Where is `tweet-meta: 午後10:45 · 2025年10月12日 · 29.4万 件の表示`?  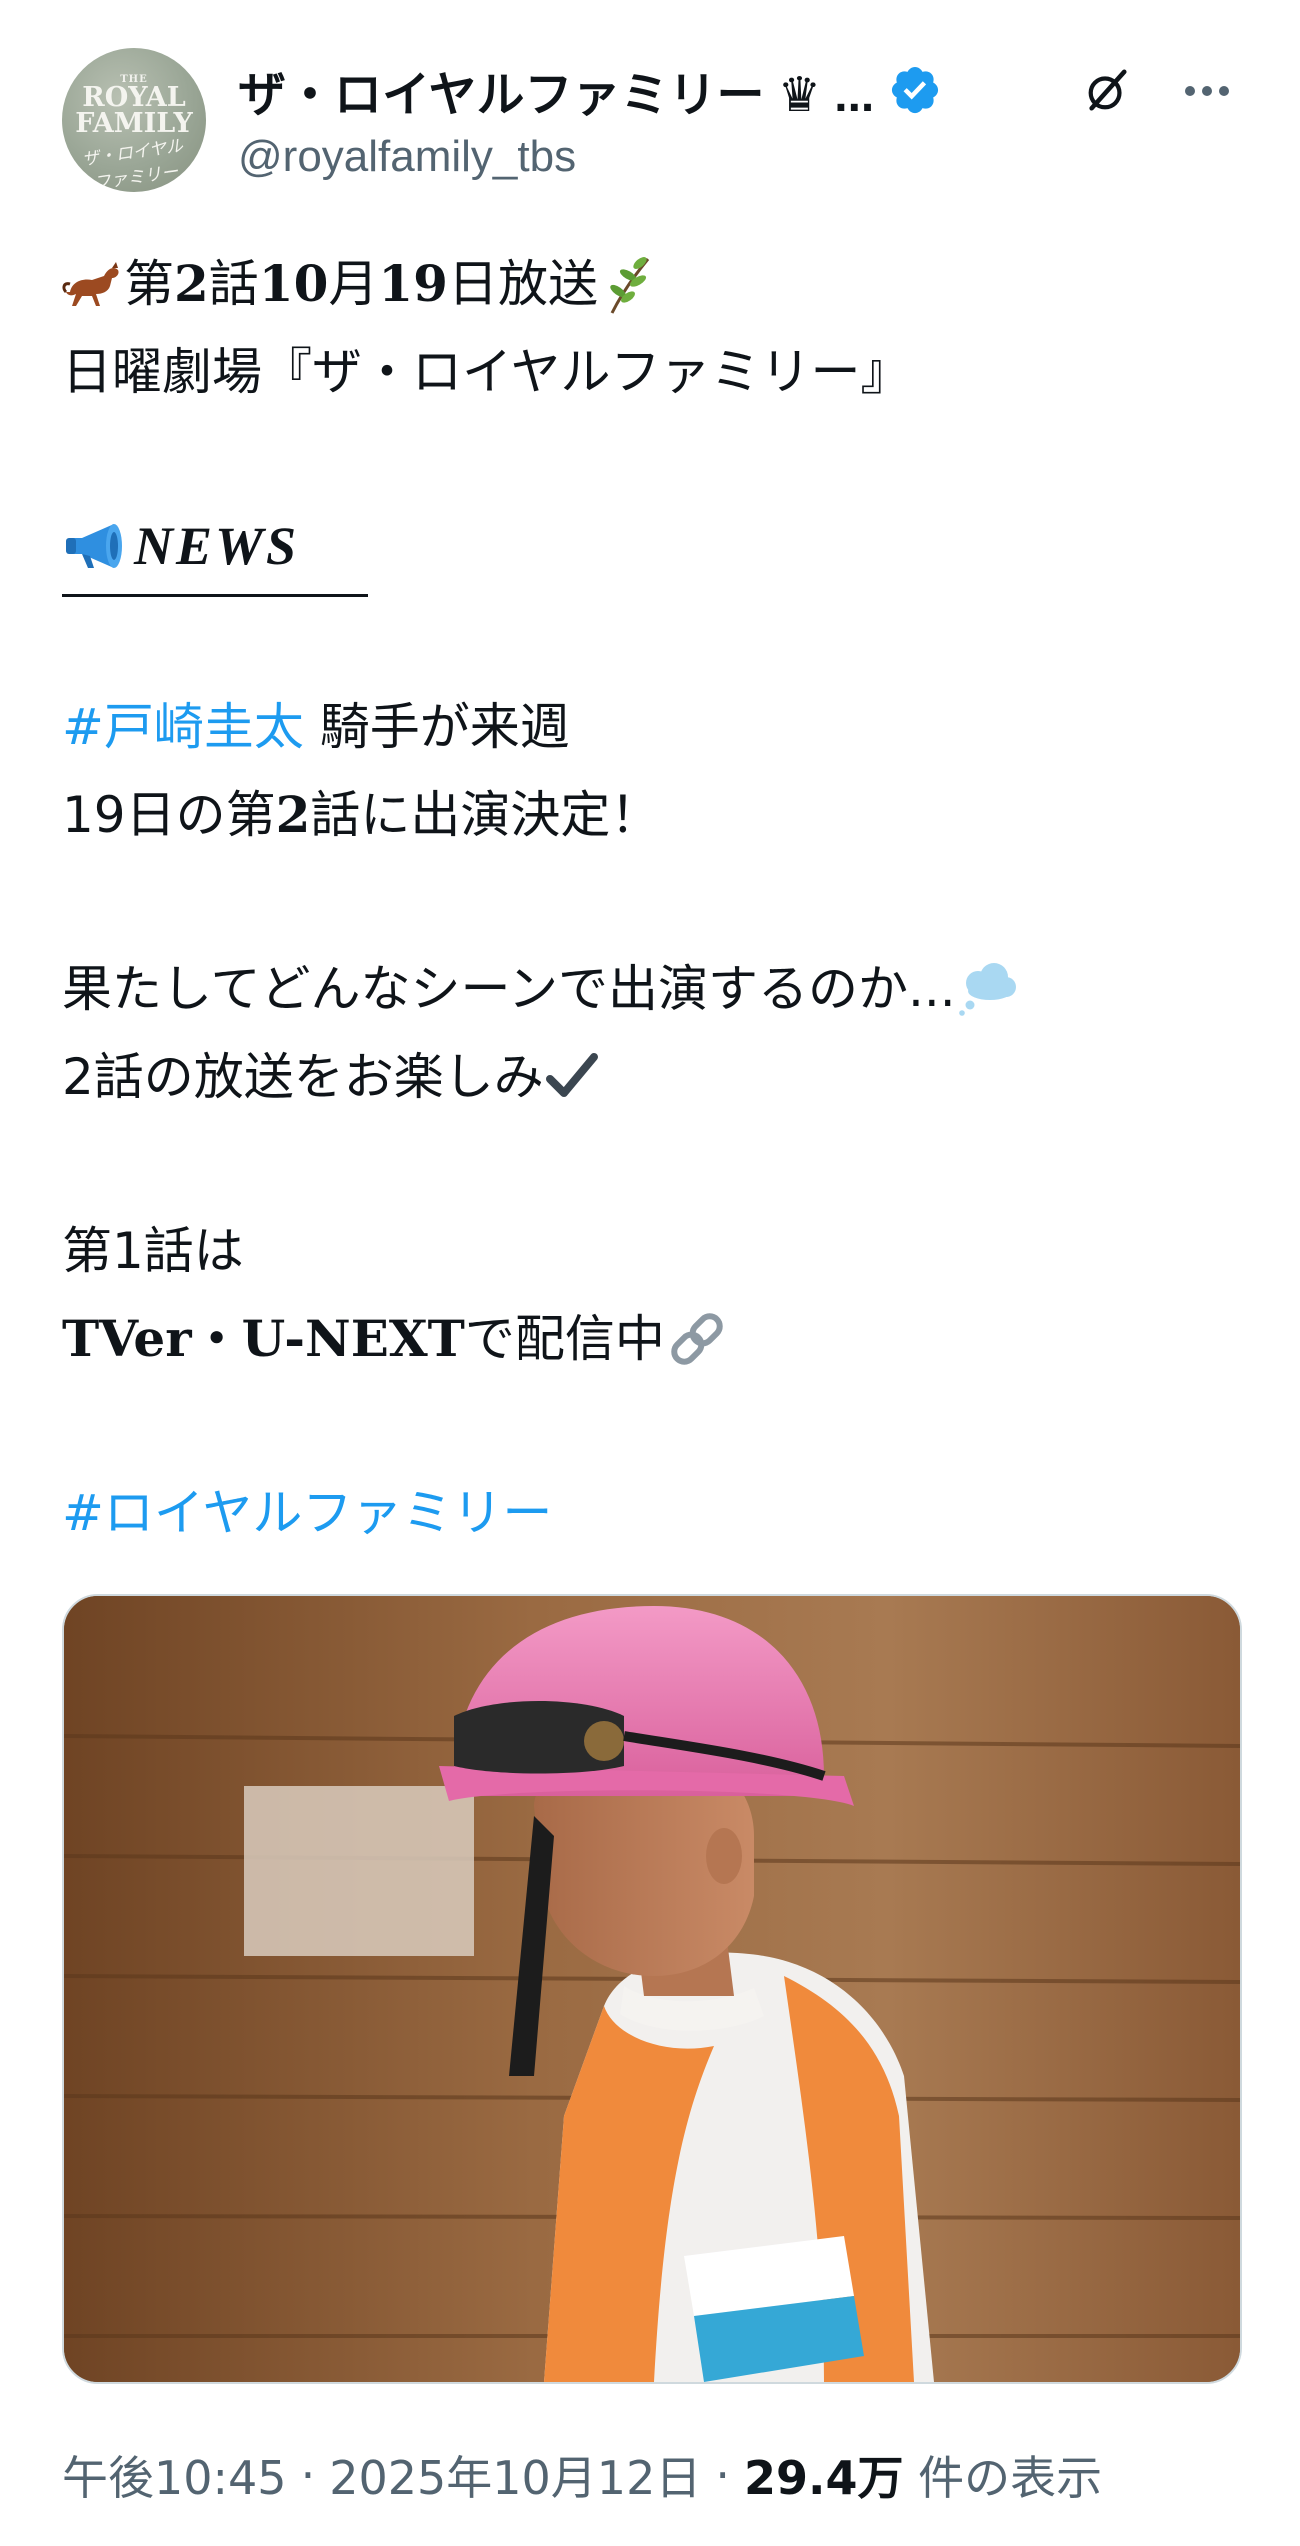
tweet-meta: 午後10:45 · 2025年10月12日 · 29.4万 件の表示 is located at coordinates (582, 2475).